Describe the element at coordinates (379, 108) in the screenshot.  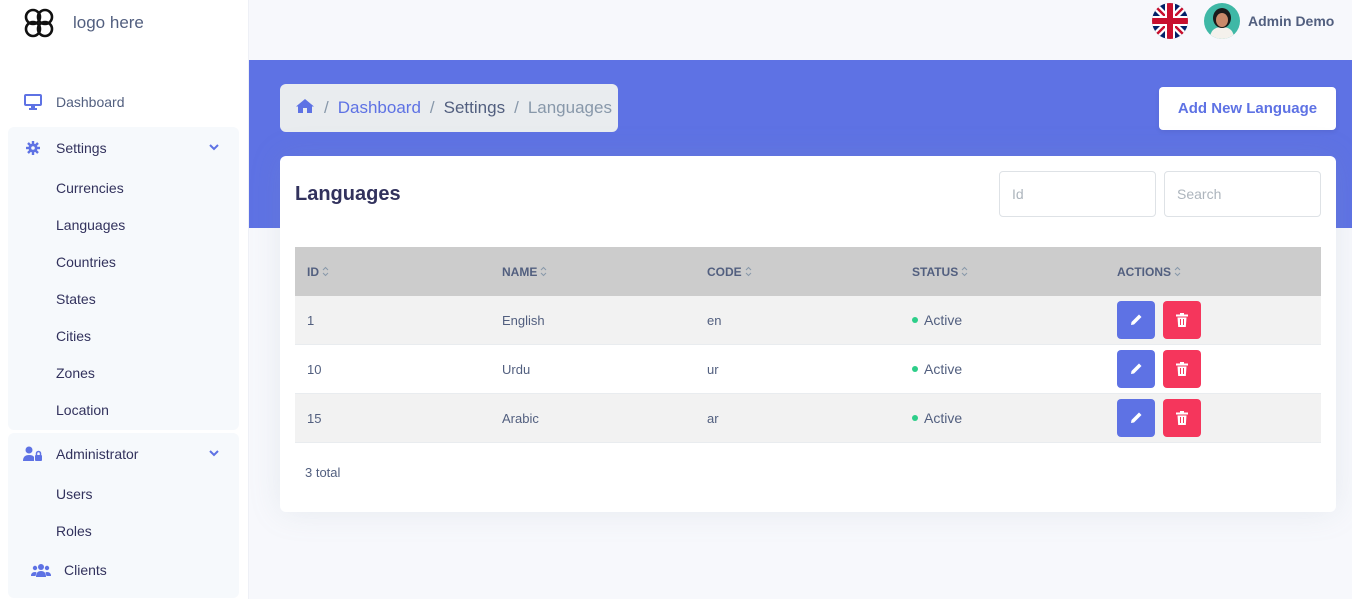
I see `breadcrumb-dashboard: Dashboard` at that location.